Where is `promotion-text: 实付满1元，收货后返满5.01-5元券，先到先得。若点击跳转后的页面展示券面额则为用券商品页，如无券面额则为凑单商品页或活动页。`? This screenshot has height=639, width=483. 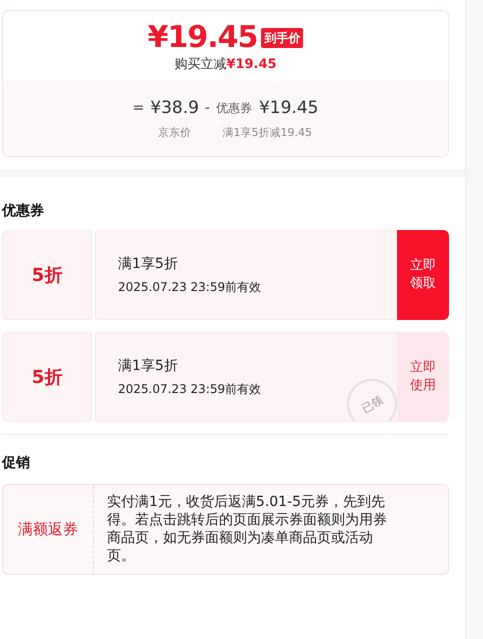
promotion-text: 实付满1元，收货后返满5.01-5元券，先到先得。若点击跳转后的页面展示券面额则为用券商品页，如无券面额则为凑单商品页或活动页。 is located at coordinates (247, 529).